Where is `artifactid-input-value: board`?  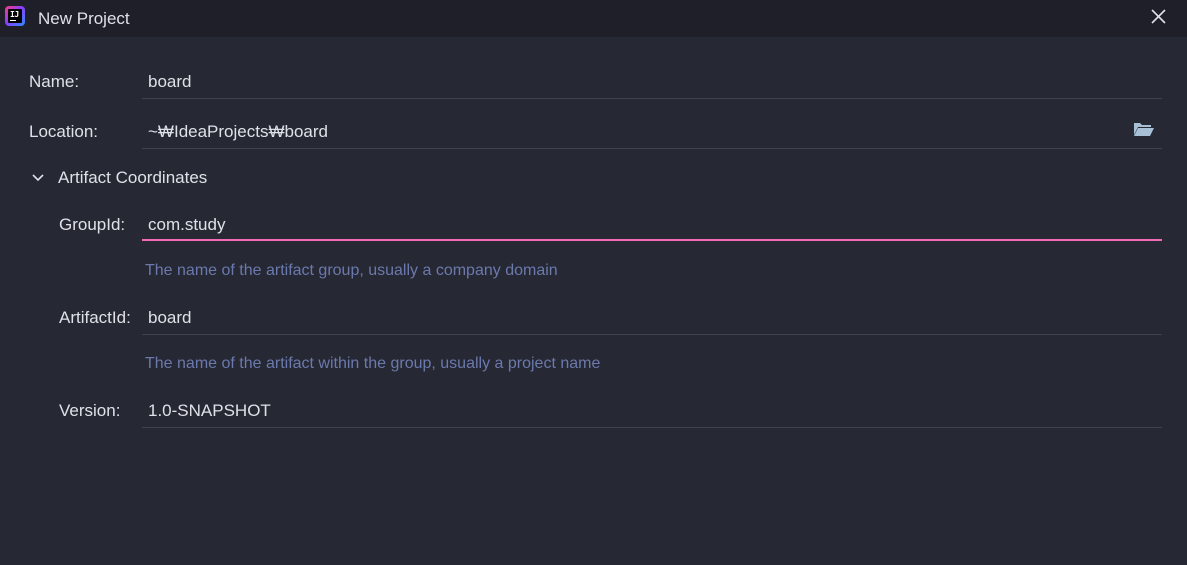
artifactid-input-value: board is located at coordinates (170, 317).